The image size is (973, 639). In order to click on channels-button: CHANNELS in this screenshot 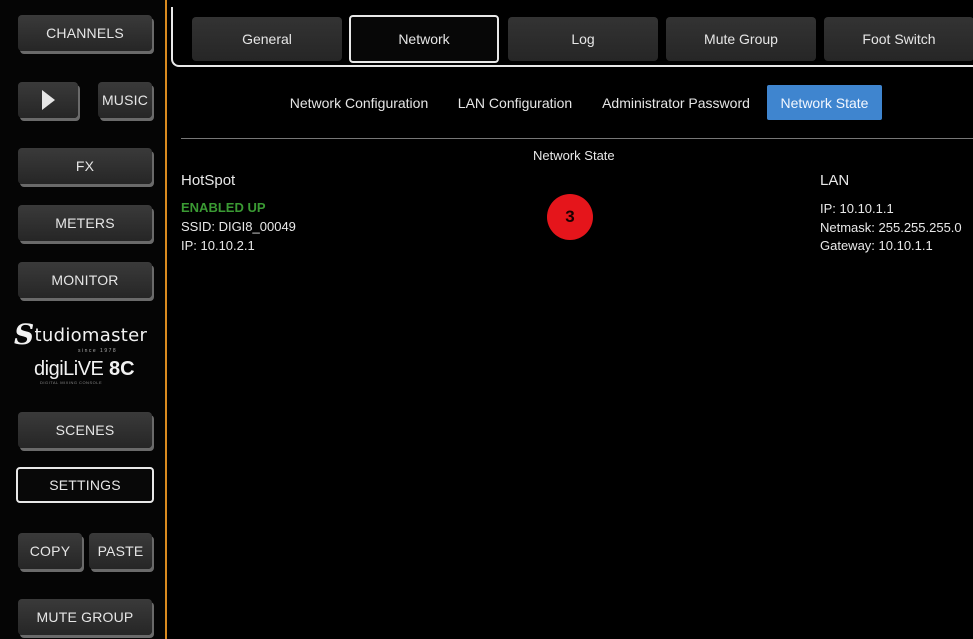, I will do `click(85, 33)`.